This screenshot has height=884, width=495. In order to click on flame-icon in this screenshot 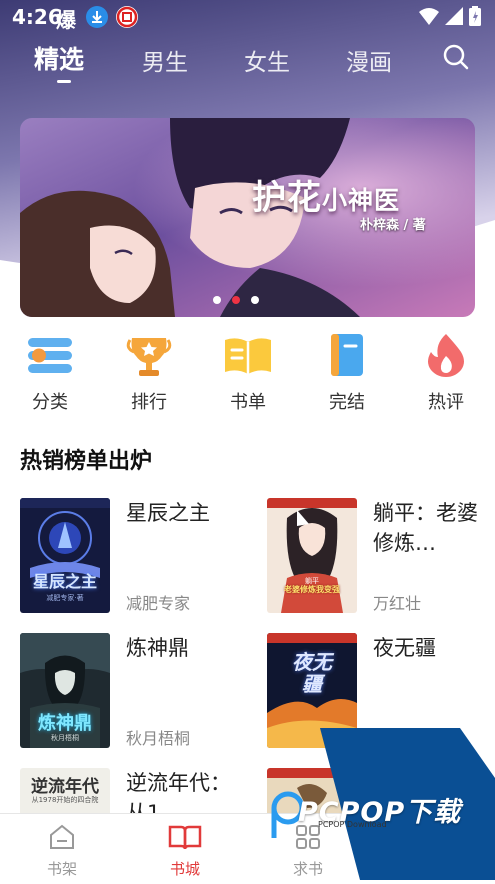, I will do `click(446, 355)`.